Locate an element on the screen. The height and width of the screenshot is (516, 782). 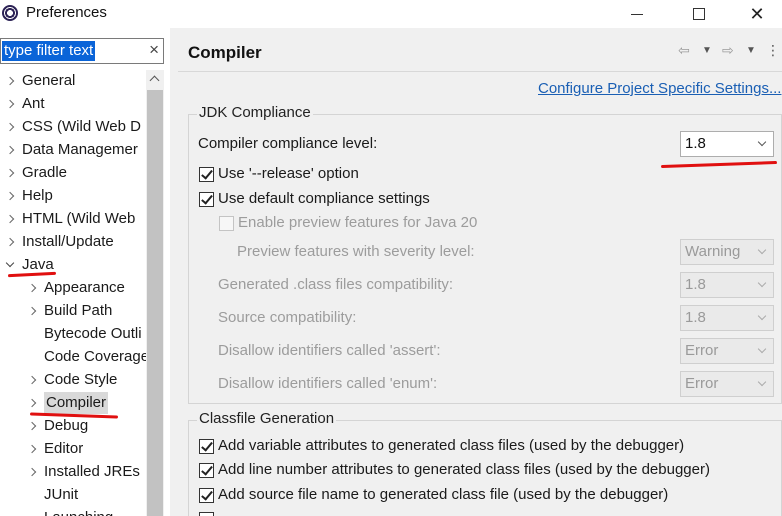
pane-splitter is located at coordinates (174, 272).